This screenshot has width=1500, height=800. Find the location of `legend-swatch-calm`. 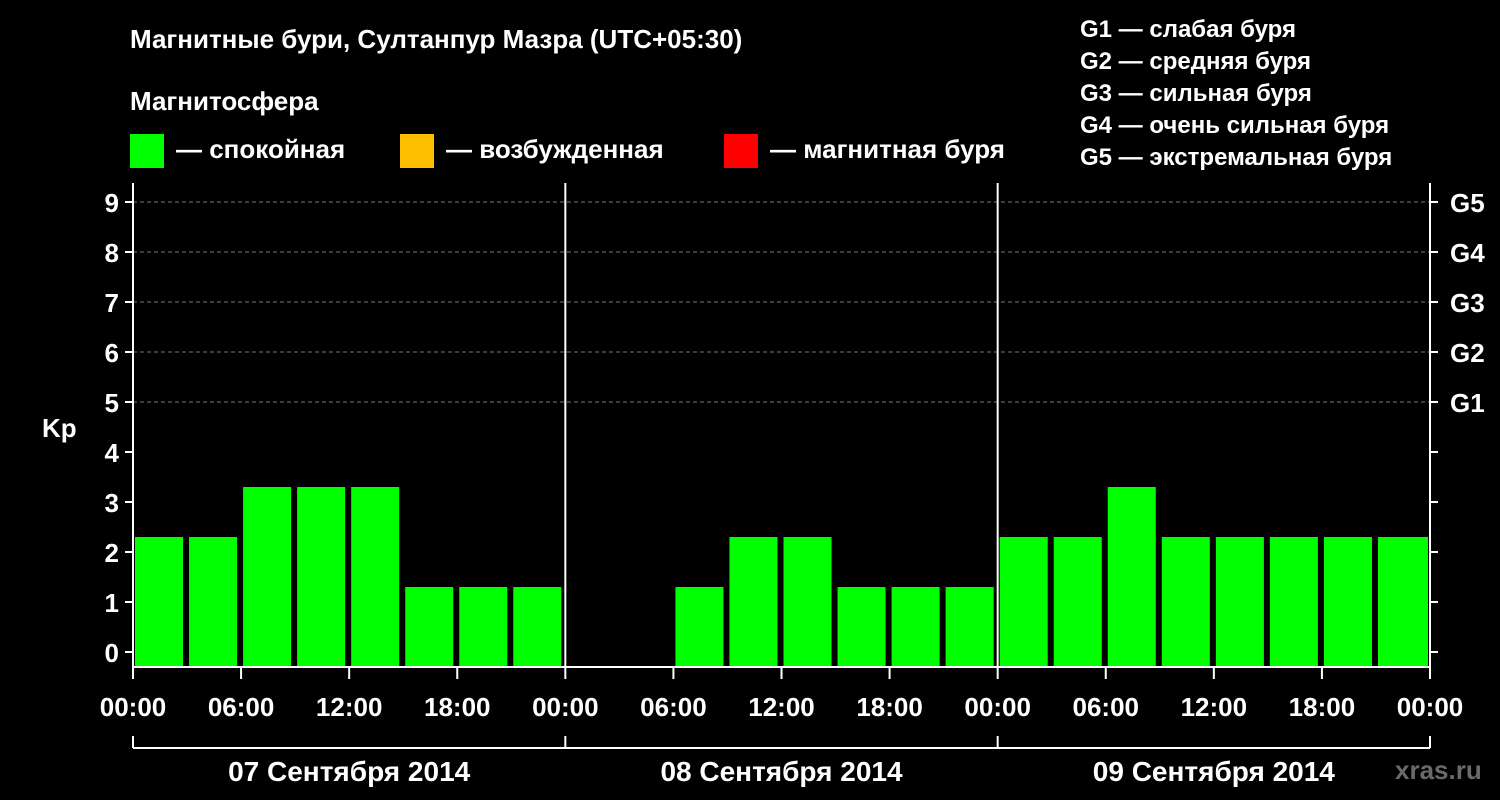

legend-swatch-calm is located at coordinates (147, 151).